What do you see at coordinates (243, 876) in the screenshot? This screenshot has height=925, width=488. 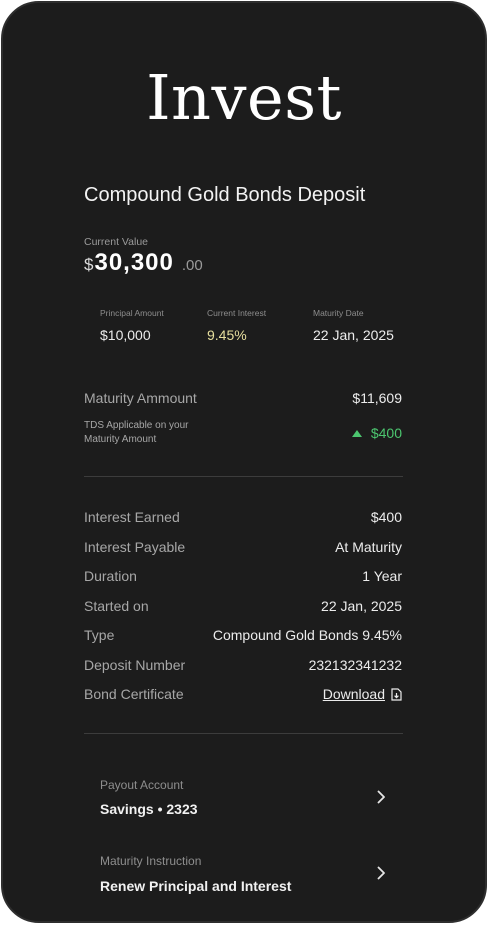 I see `maturity-instruction-row` at bounding box center [243, 876].